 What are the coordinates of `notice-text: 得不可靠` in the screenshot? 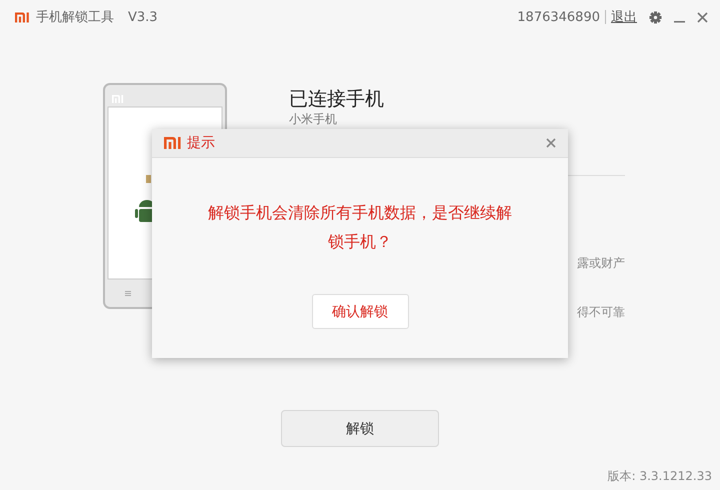 It's located at (601, 312).